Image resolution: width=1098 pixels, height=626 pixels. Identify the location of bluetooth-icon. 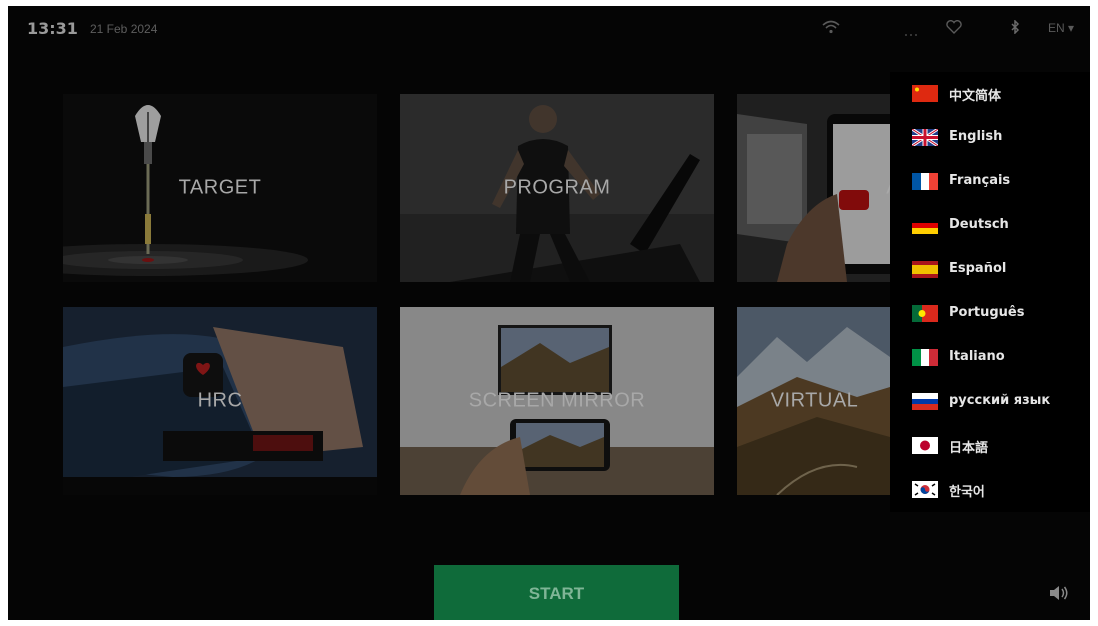
(1015, 29).